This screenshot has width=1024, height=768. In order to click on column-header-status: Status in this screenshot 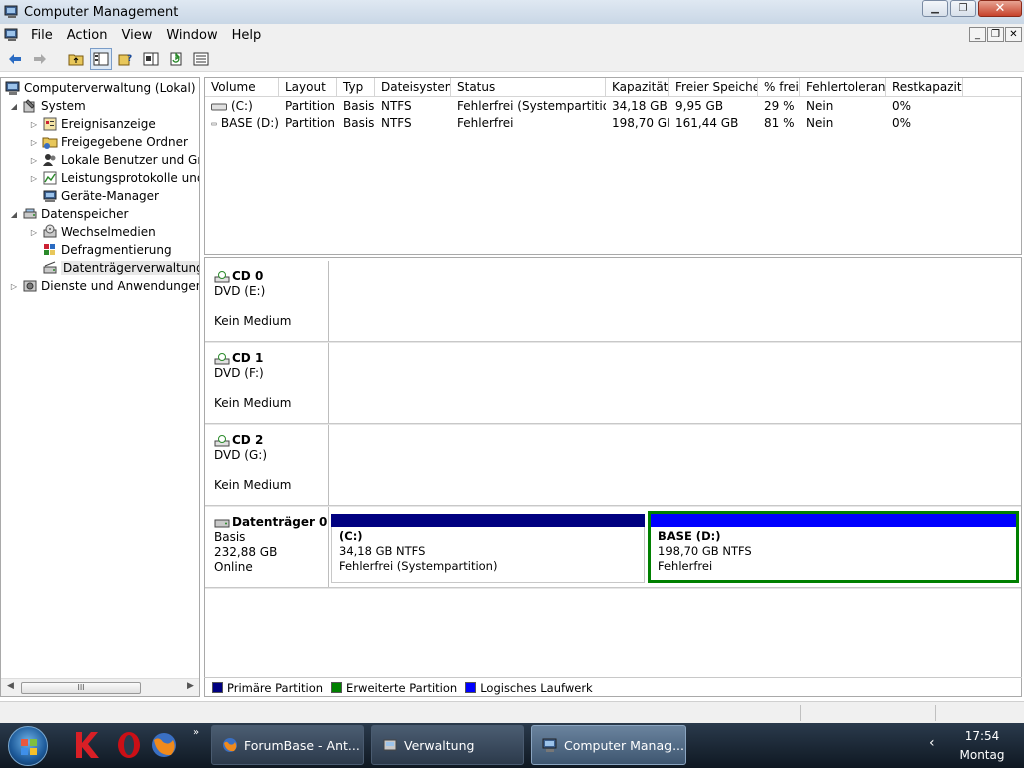, I will do `click(528, 87)`.